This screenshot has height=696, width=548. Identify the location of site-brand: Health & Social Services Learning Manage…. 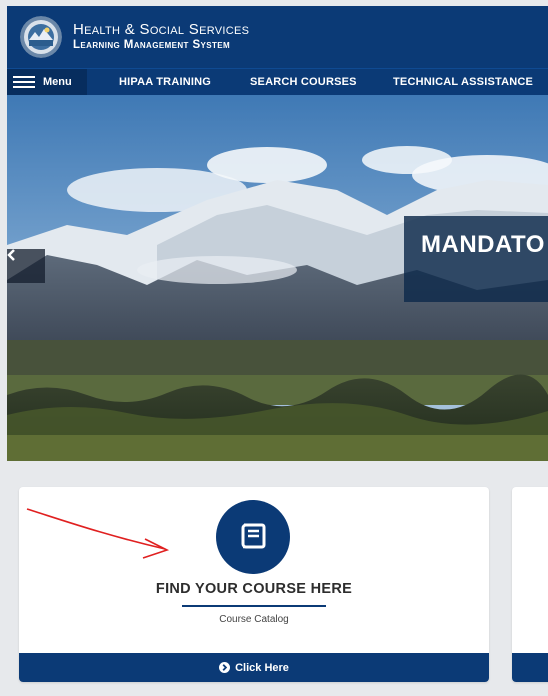
(161, 36).